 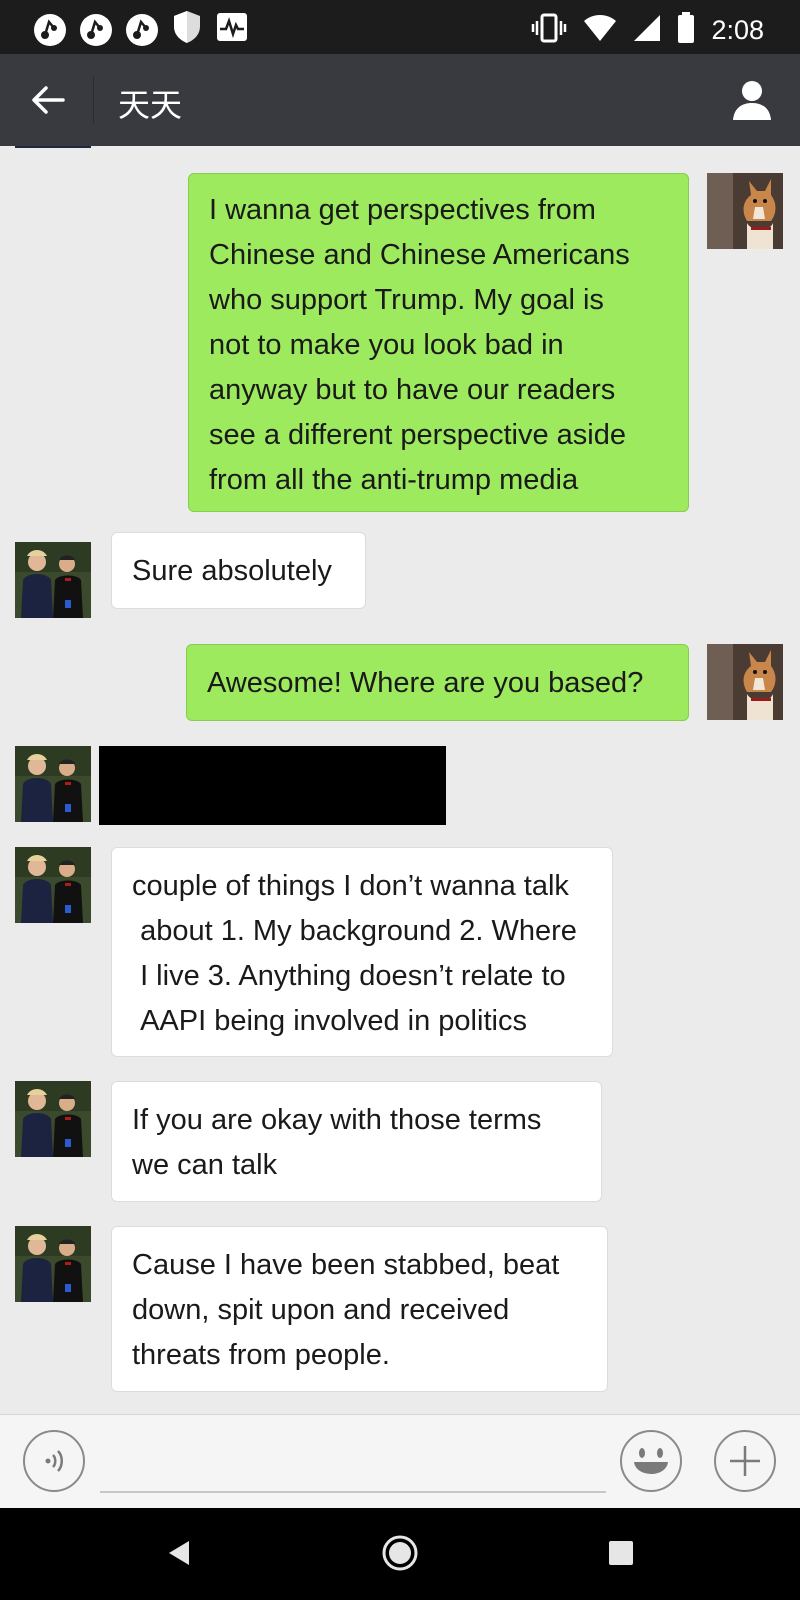 I want to click on emoji-button, so click(x=651, y=1461).